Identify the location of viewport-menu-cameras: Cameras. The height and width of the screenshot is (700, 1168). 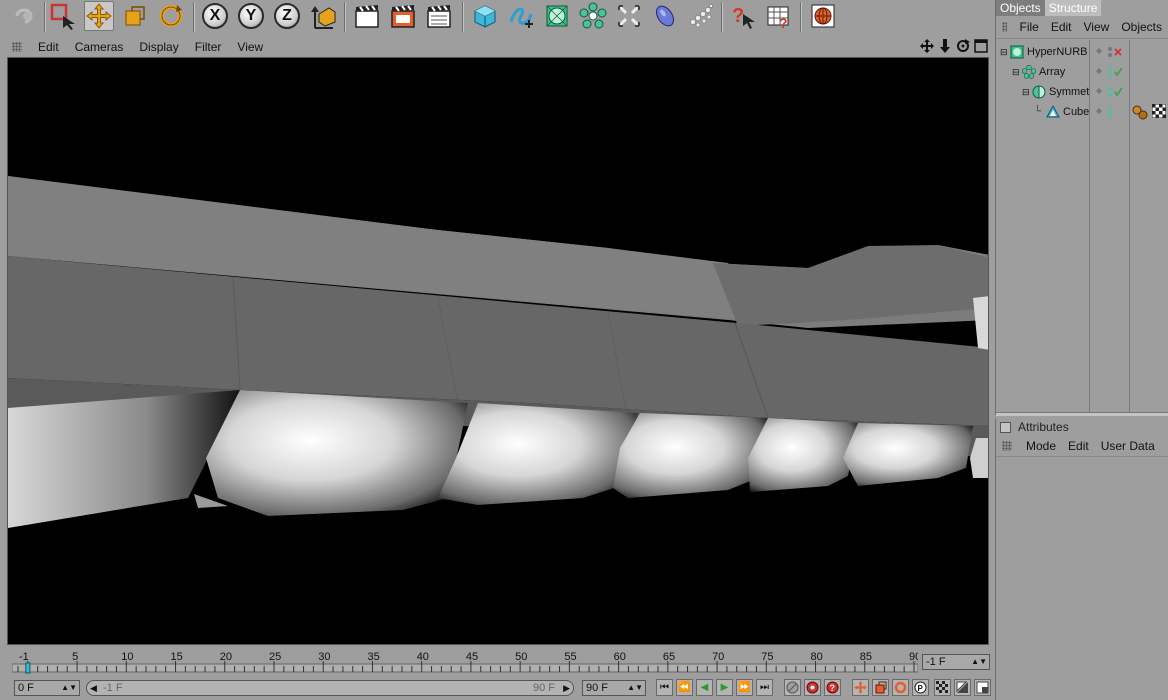
(99, 47).